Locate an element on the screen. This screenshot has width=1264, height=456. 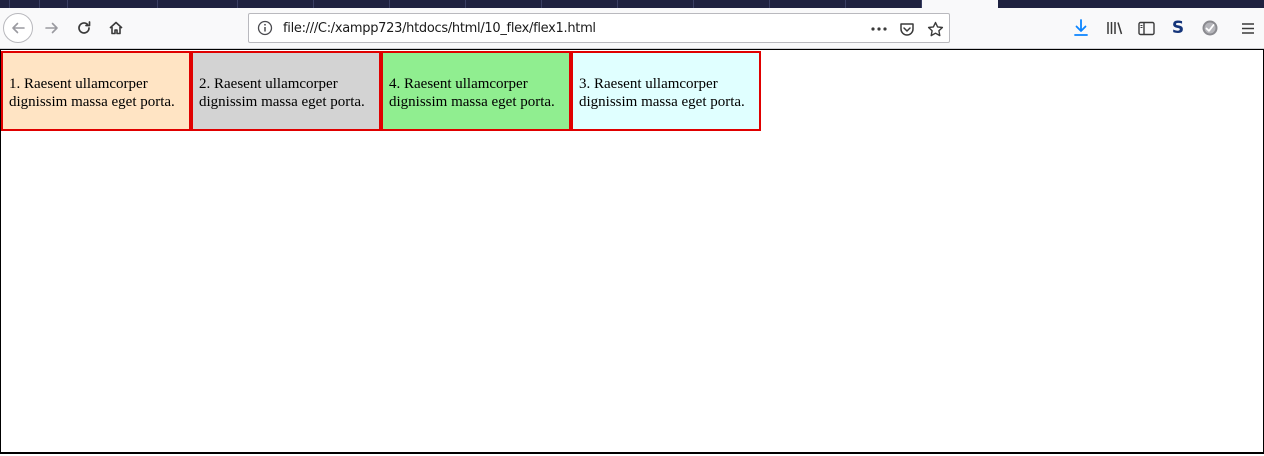
back-arrow-icon is located at coordinates (18, 28).